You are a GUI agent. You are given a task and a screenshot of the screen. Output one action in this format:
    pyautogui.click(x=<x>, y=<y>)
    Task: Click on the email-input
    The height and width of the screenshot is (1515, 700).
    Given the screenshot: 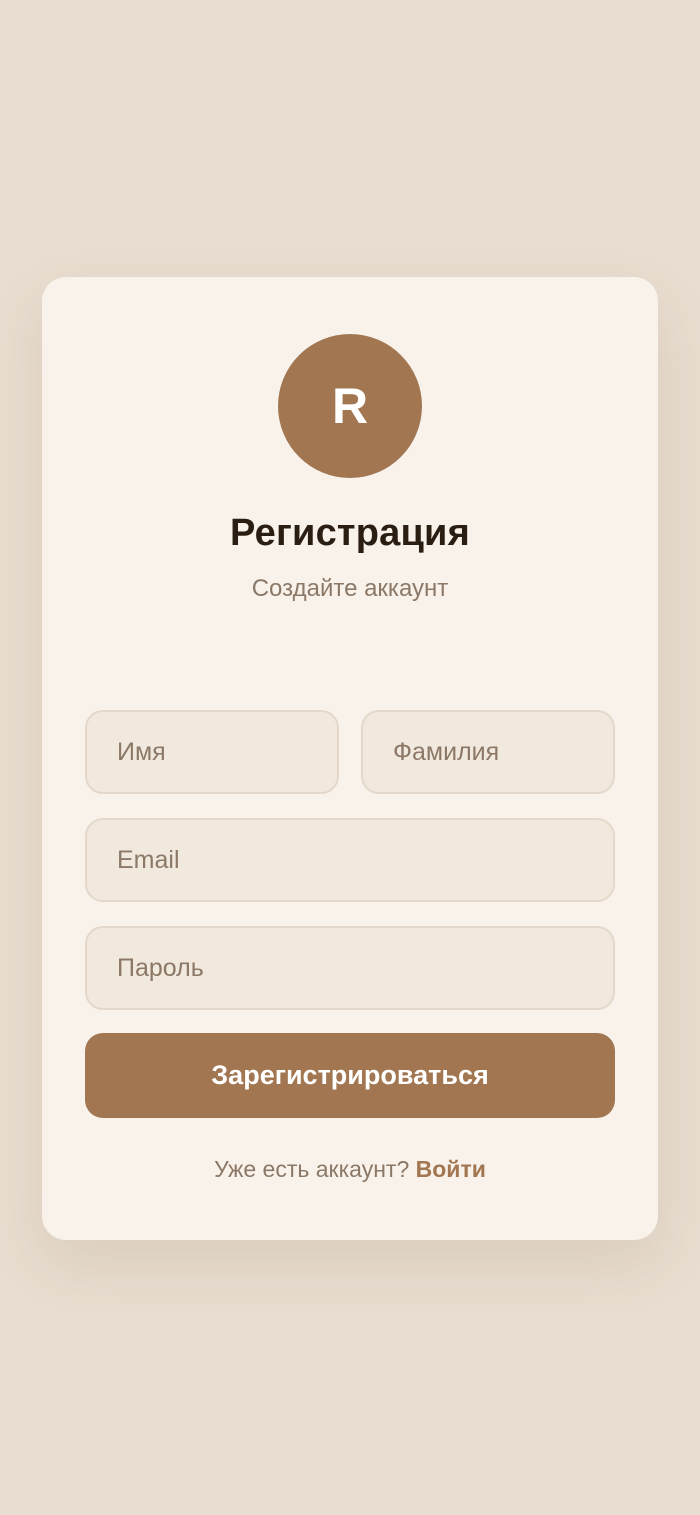 What is the action you would take?
    pyautogui.click(x=350, y=860)
    